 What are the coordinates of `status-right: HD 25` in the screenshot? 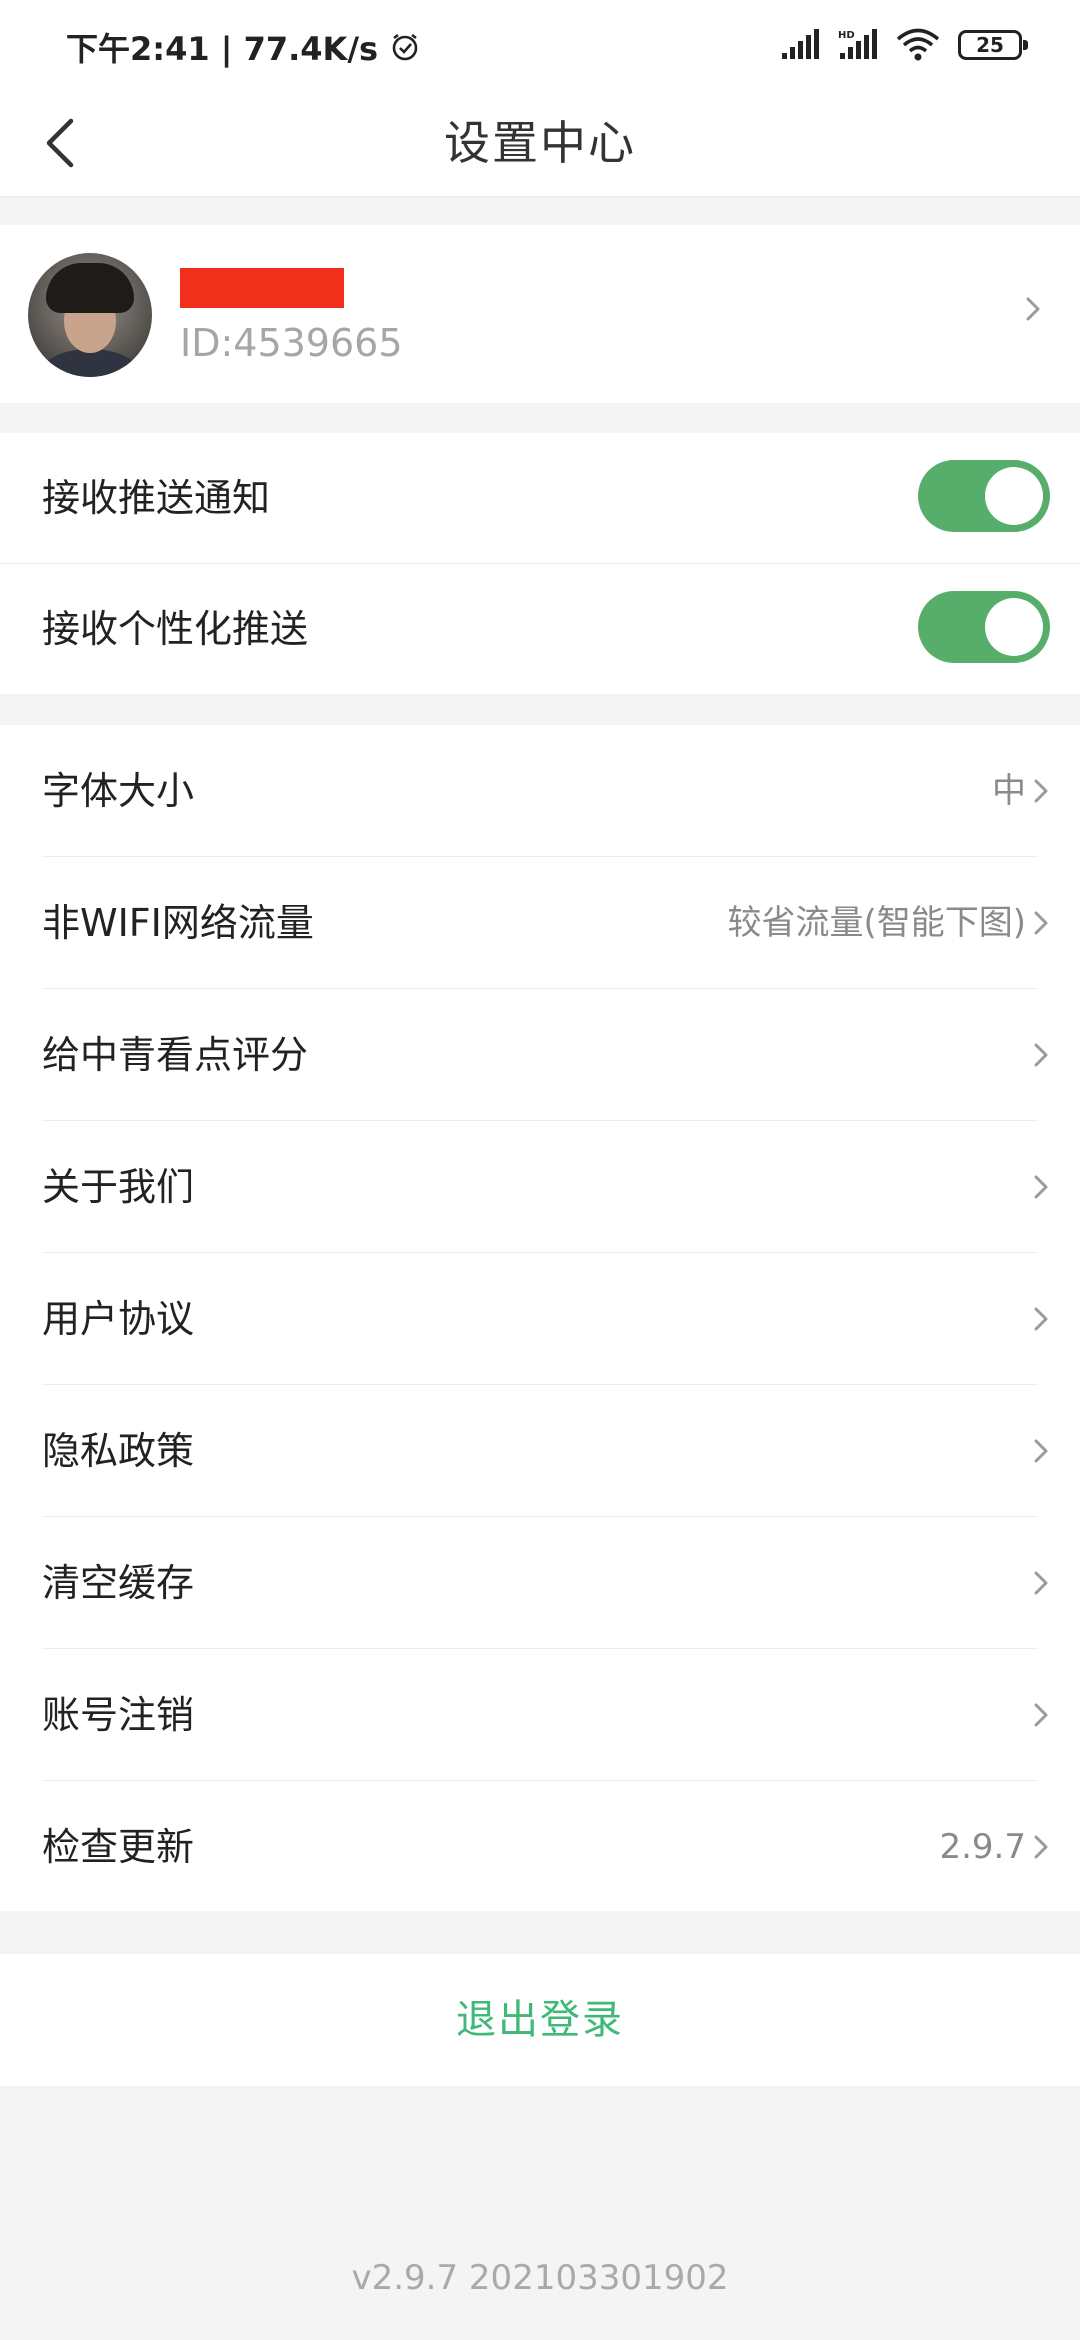 It's located at (904, 45).